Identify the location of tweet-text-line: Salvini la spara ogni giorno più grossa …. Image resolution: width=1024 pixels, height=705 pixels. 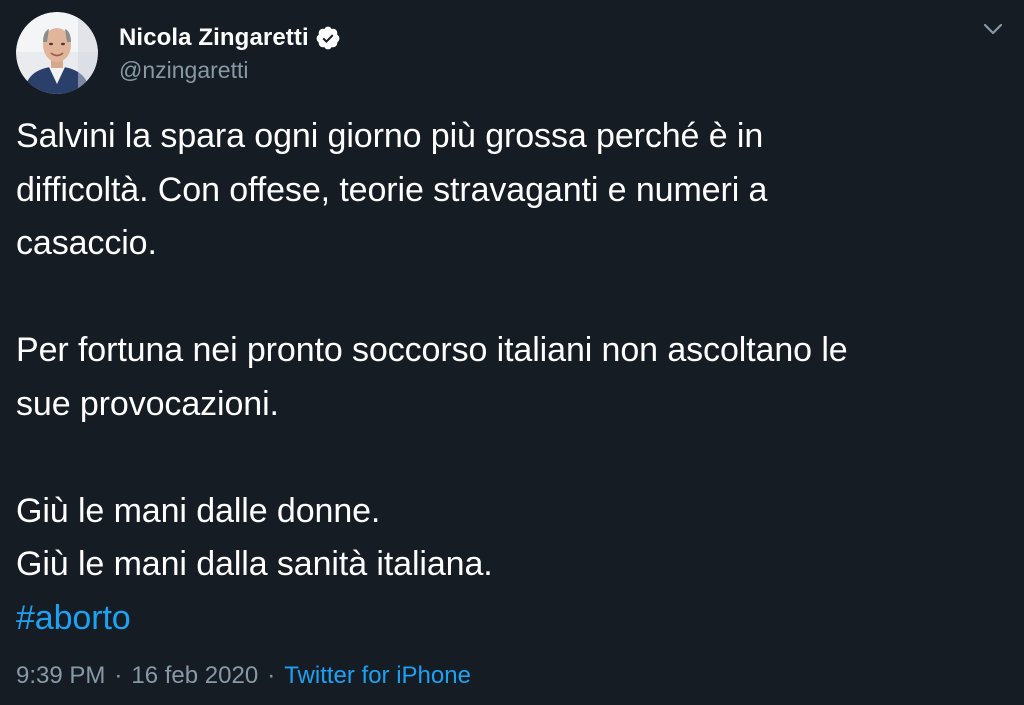
(390, 136).